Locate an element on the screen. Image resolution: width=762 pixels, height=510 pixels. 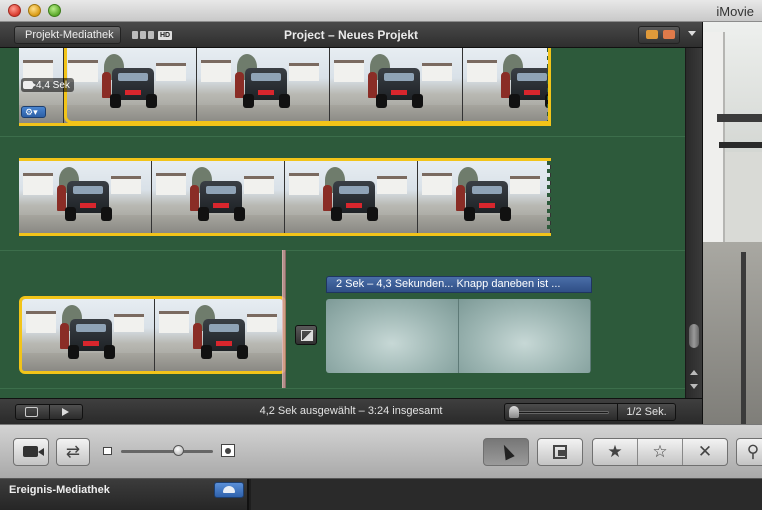
clip-action-button: ⚙▾ is located at coordinates (33, 112).